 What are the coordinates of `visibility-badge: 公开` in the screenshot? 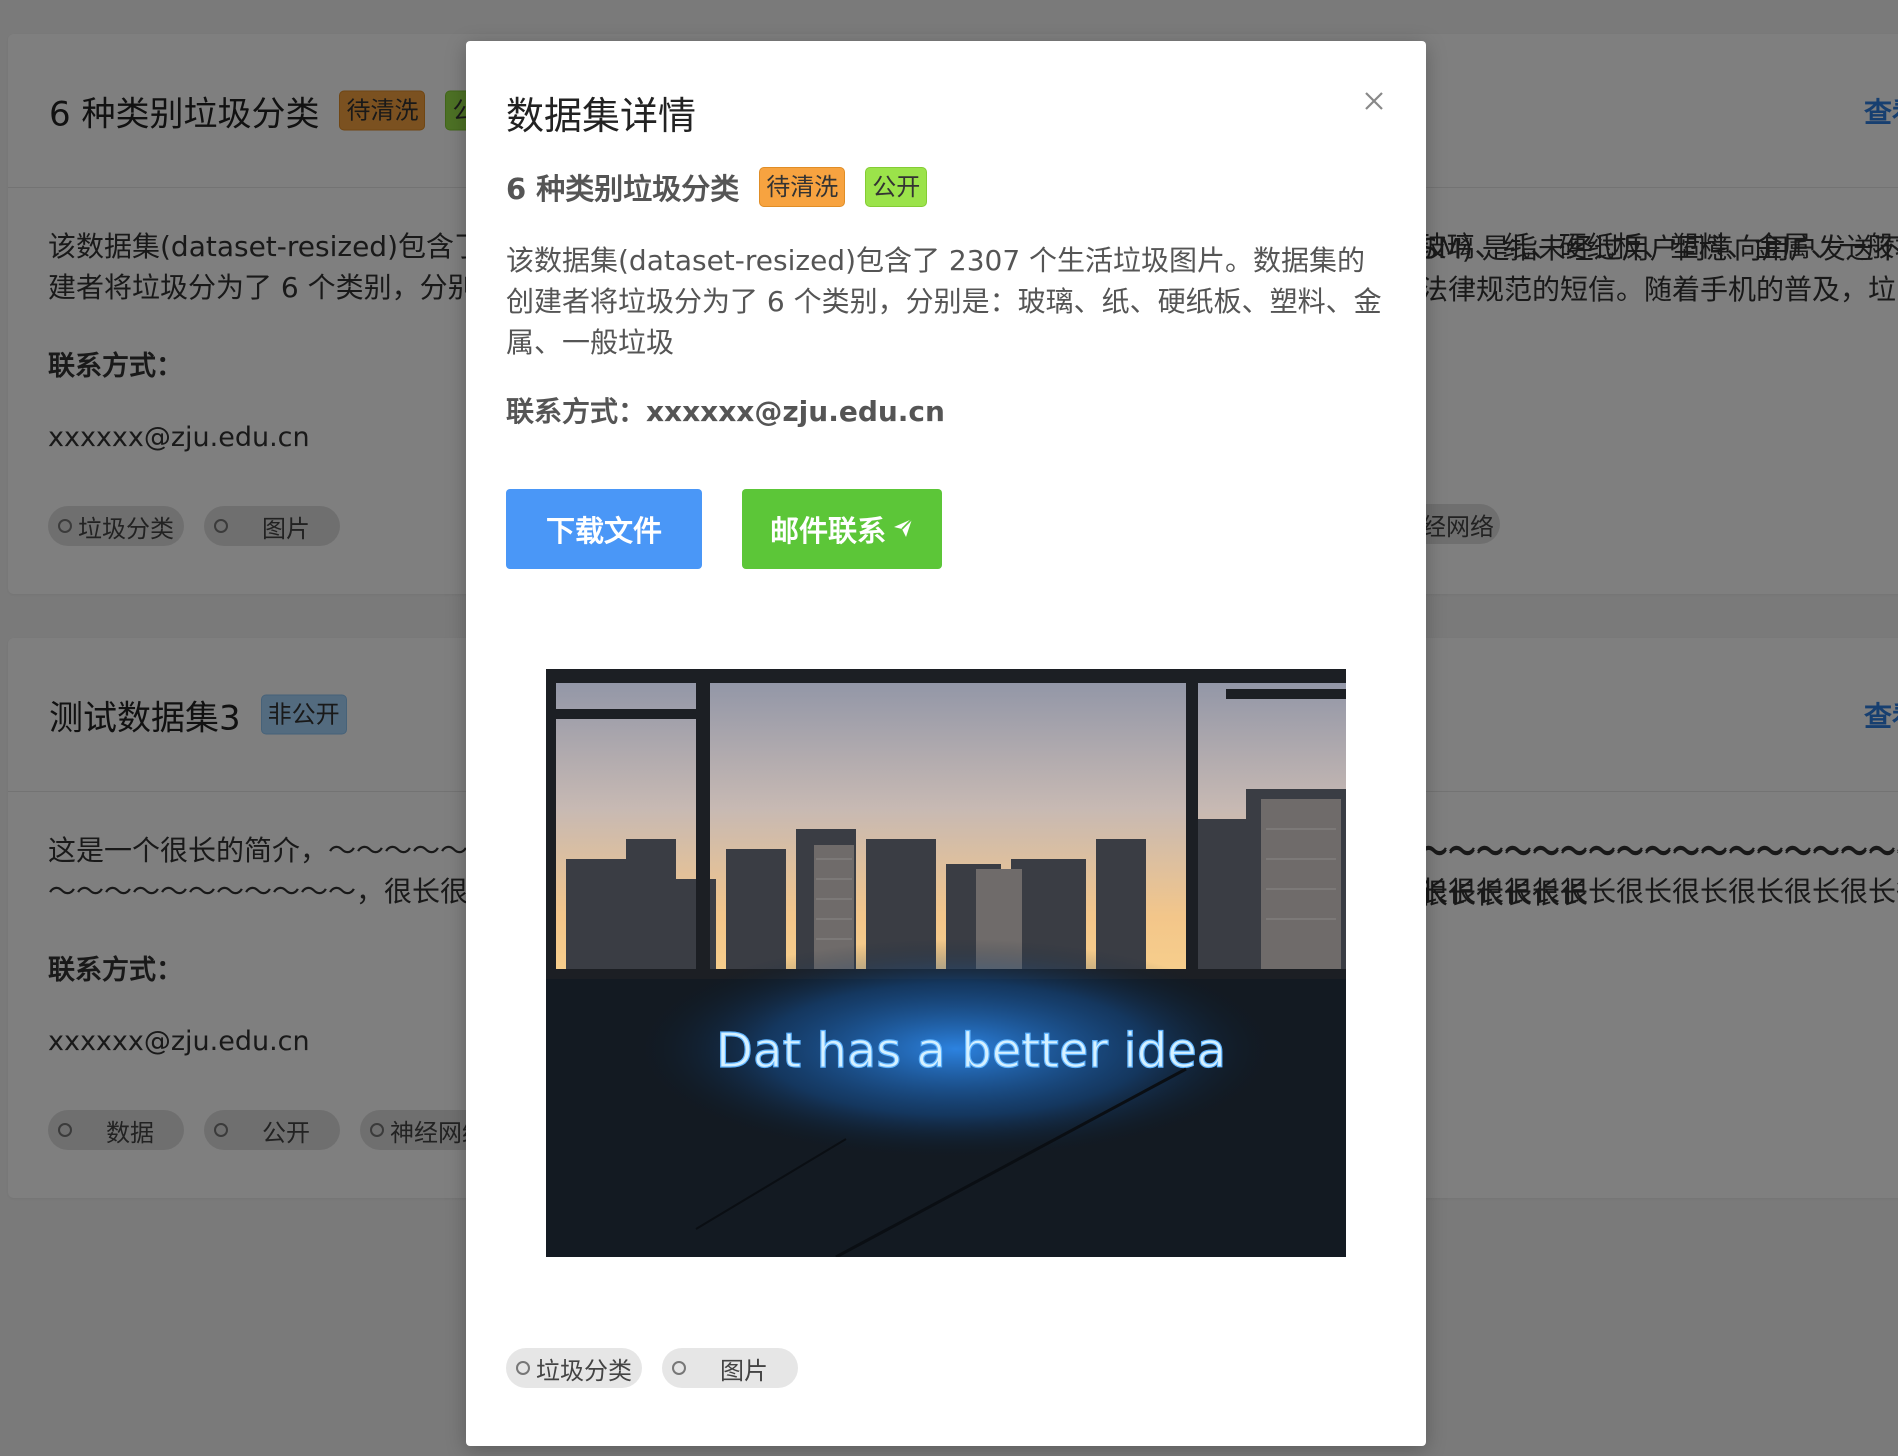 It's located at (896, 187).